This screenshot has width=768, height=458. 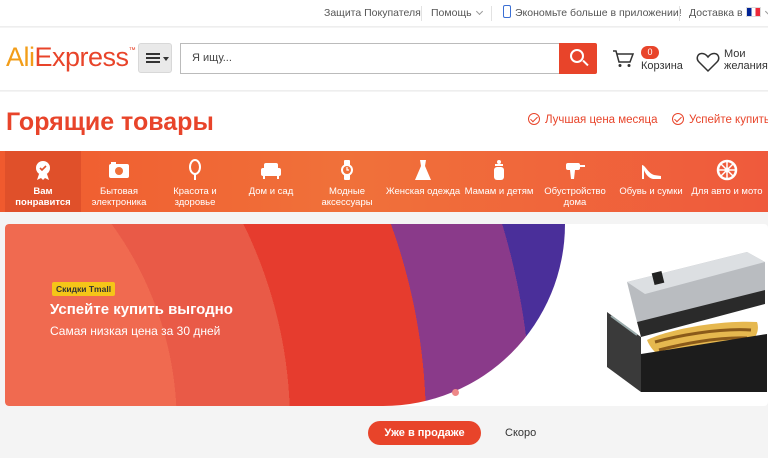 I want to click on promo-hurry: Успейте купить, so click(x=720, y=119).